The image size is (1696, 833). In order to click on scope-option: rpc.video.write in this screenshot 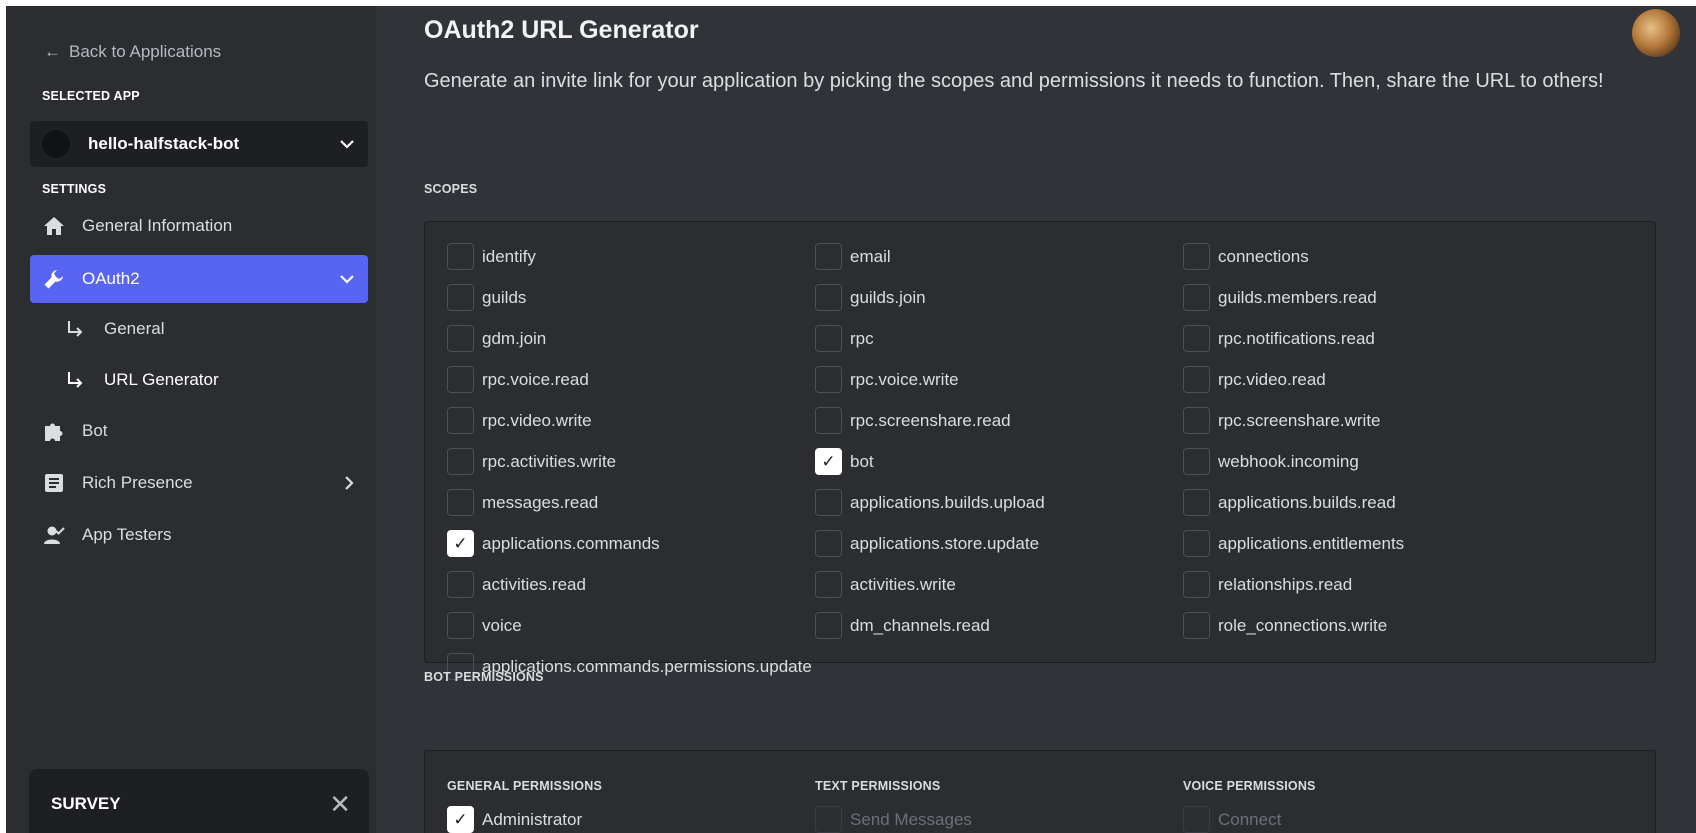, I will do `click(631, 420)`.